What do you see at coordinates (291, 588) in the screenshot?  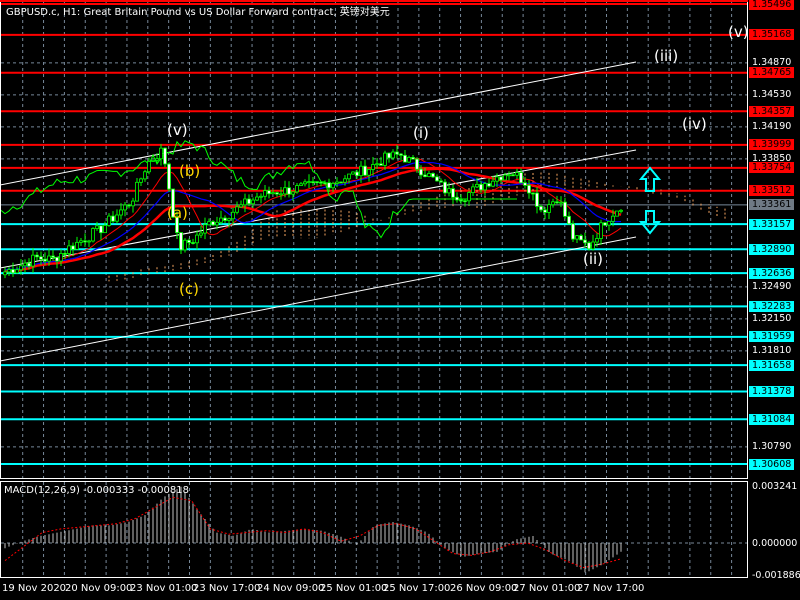 I see `time-label: 24 Nov 09:00` at bounding box center [291, 588].